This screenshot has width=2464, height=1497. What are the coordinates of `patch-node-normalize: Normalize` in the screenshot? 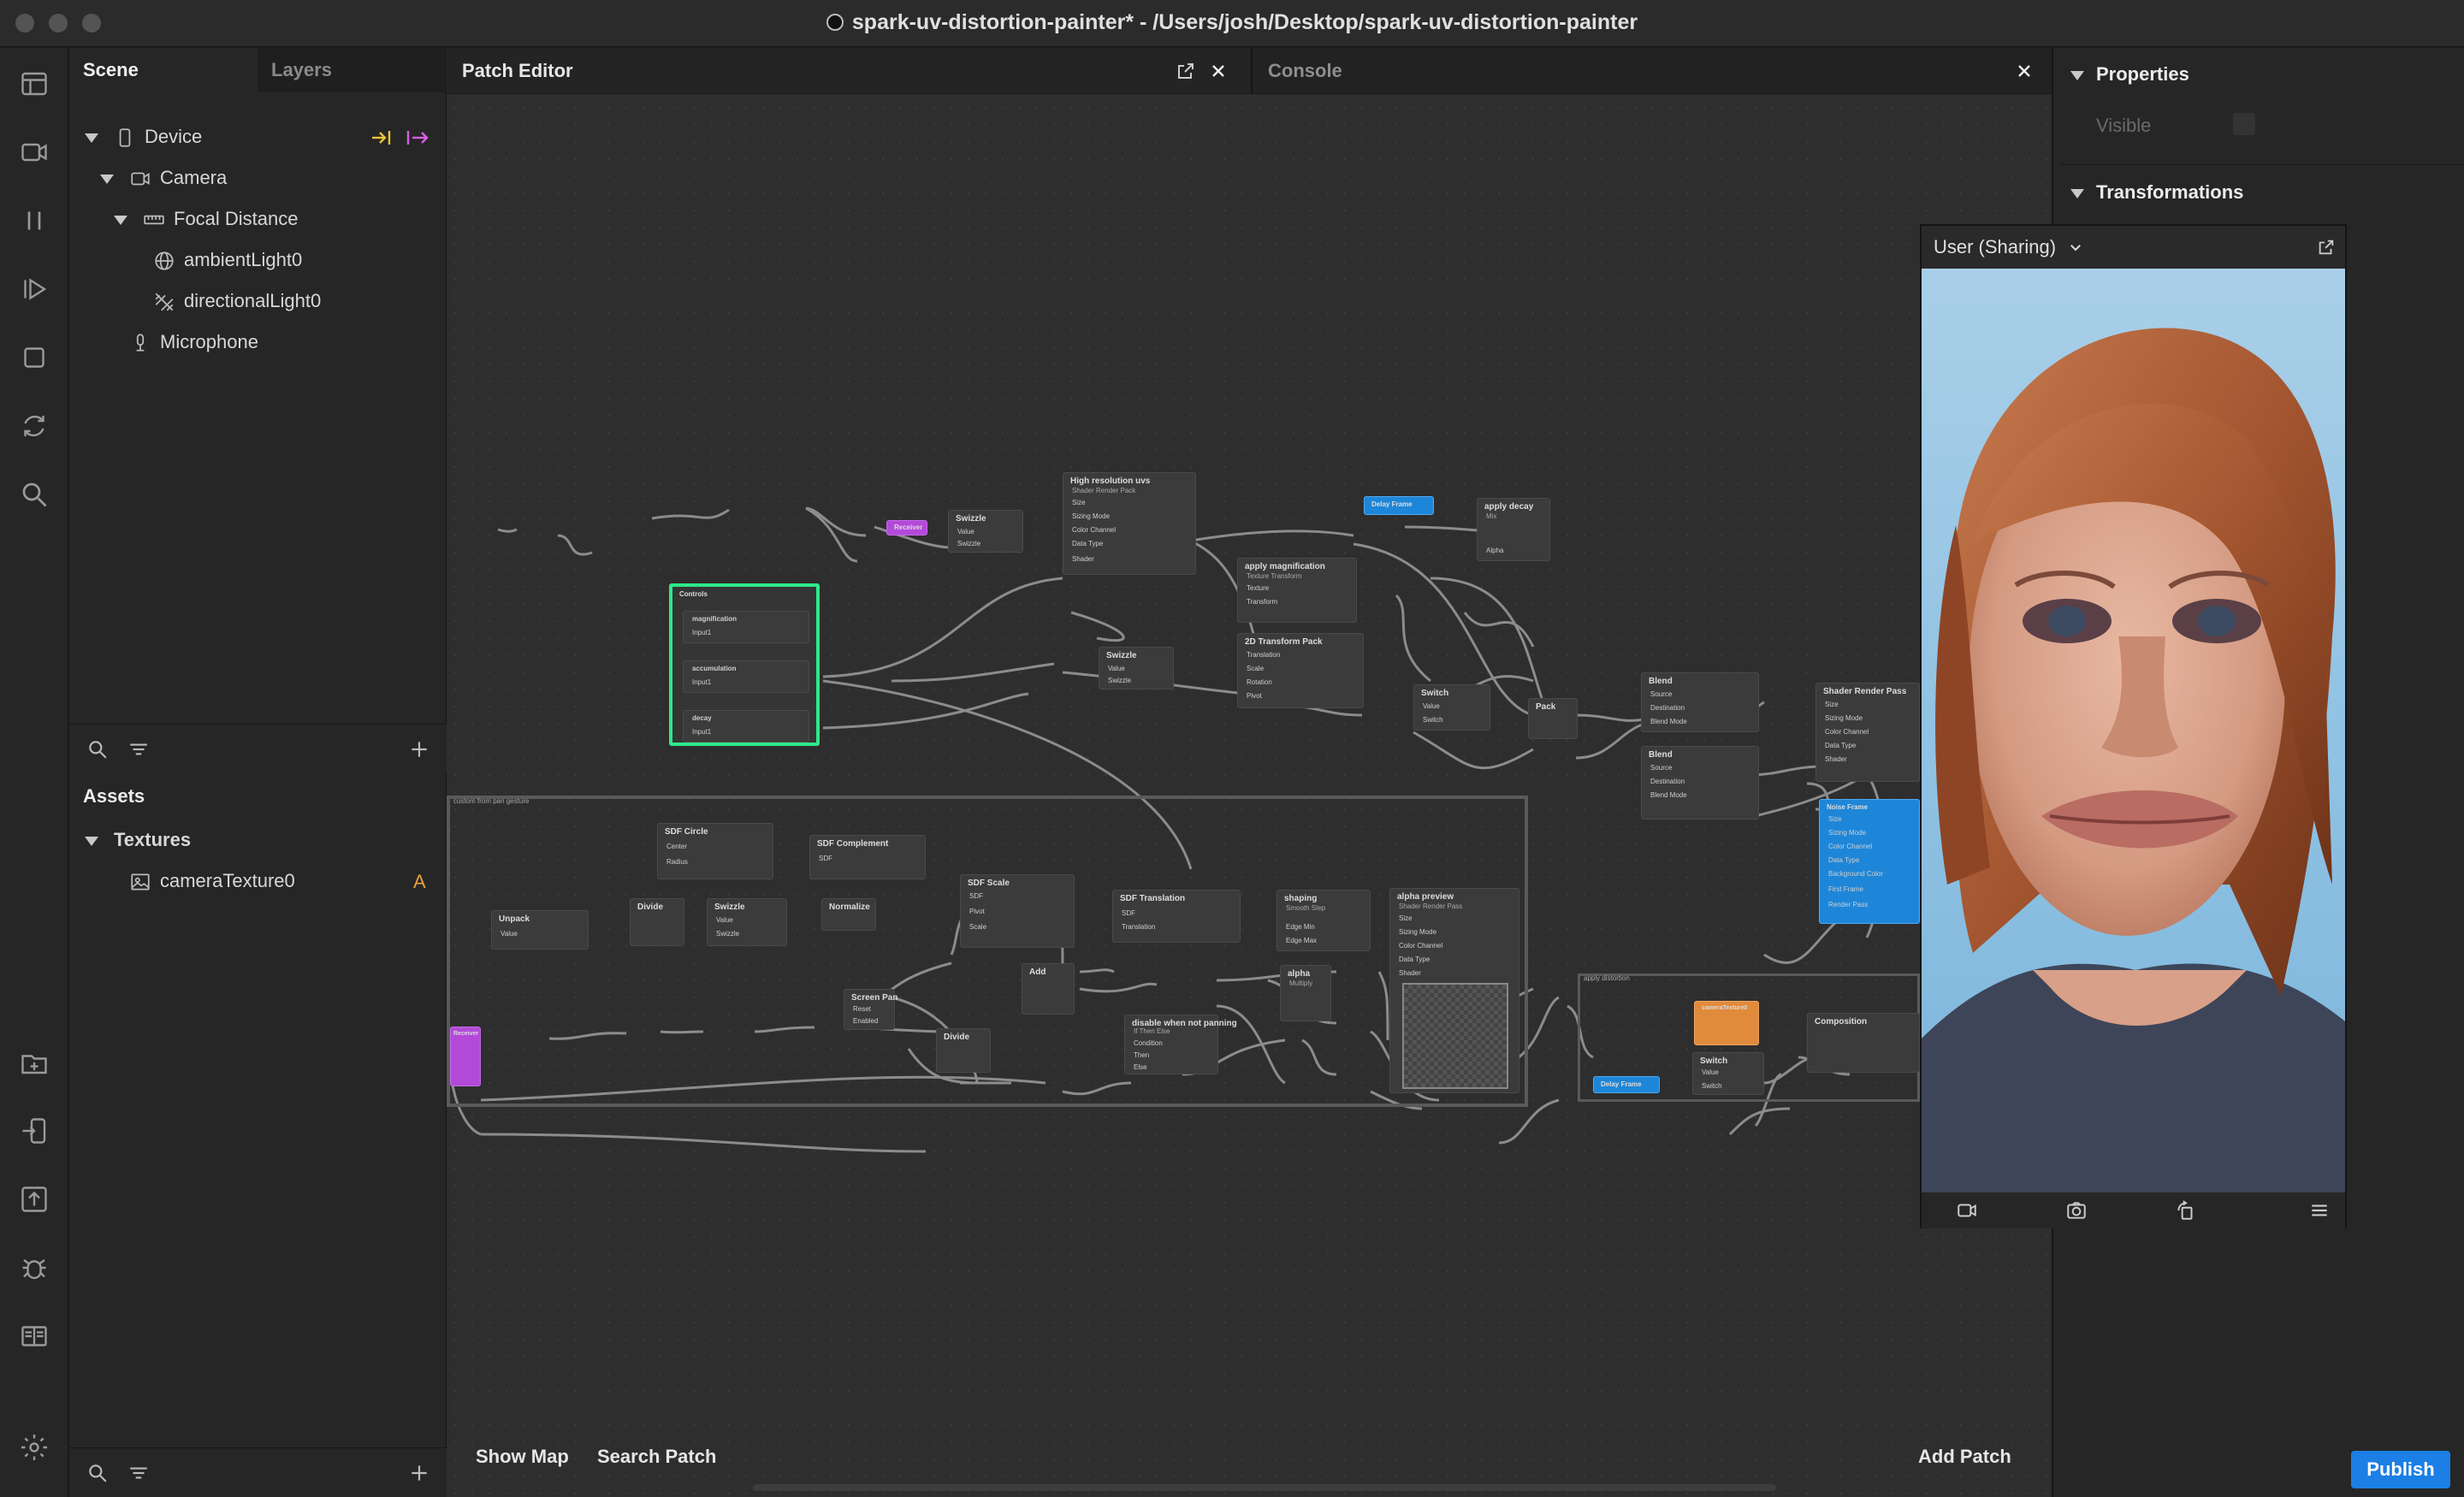 It's located at (848, 915).